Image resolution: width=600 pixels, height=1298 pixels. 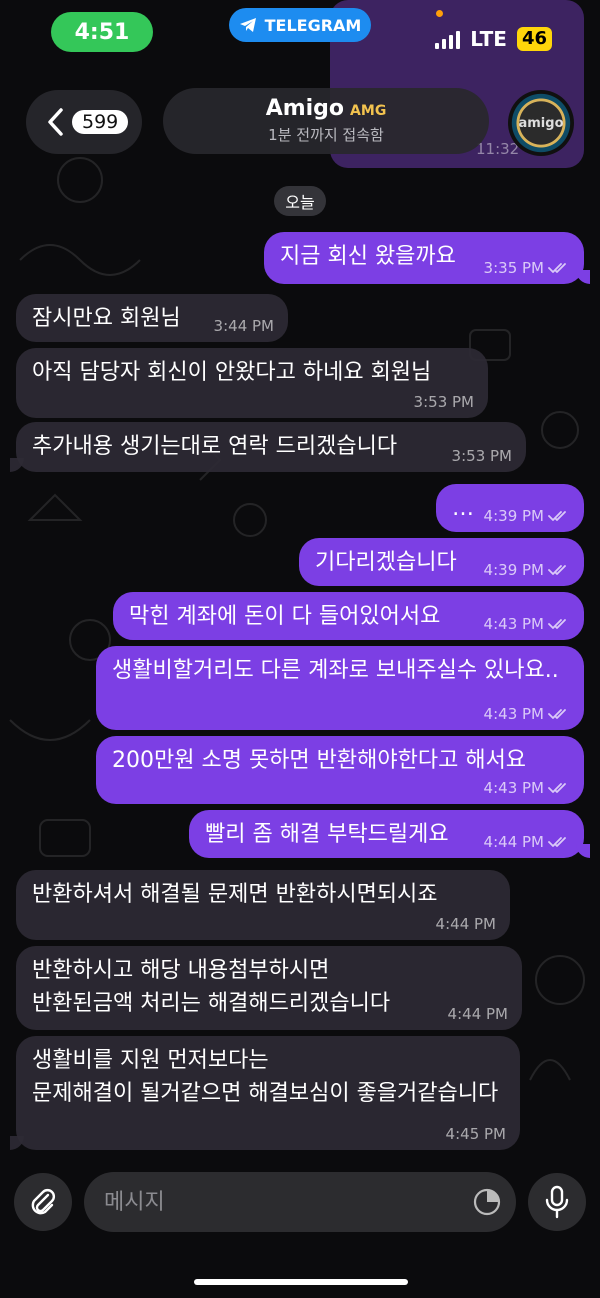 I want to click on back-button: 599, so click(x=84, y=122).